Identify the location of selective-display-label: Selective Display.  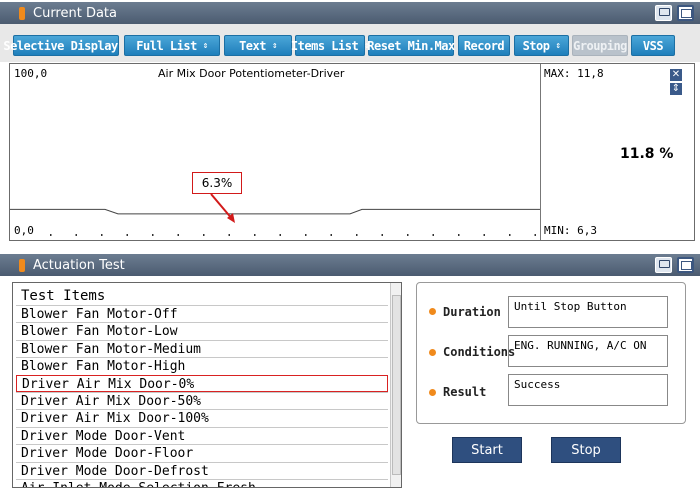
(60, 45).